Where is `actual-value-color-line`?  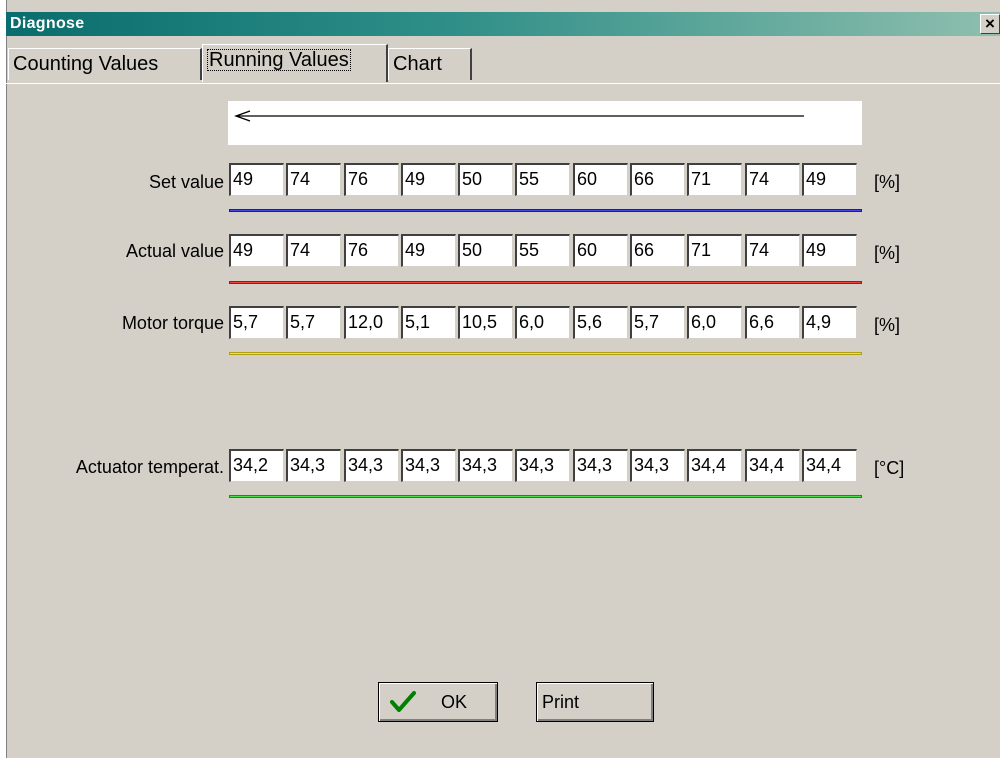 actual-value-color-line is located at coordinates (545, 282).